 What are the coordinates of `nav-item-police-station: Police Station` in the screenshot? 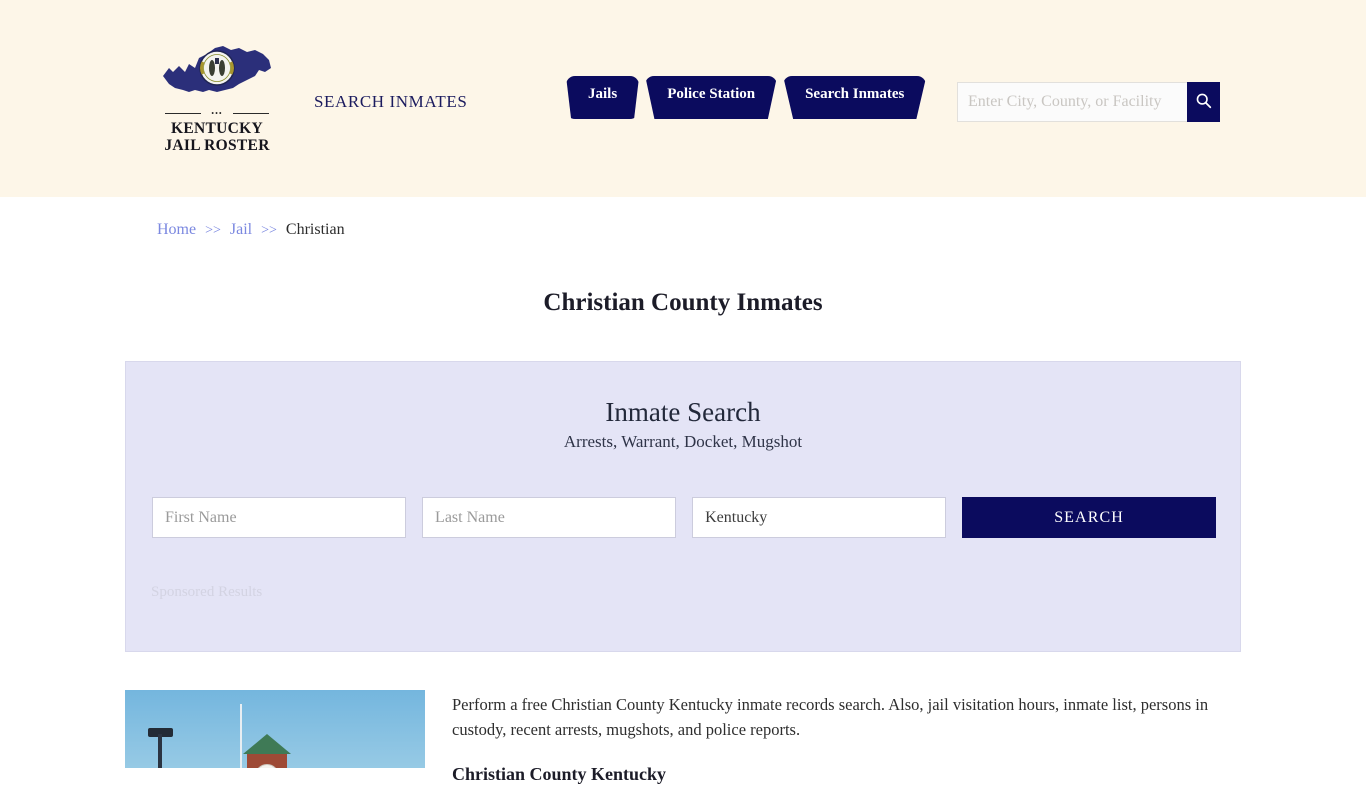 It's located at (711, 97).